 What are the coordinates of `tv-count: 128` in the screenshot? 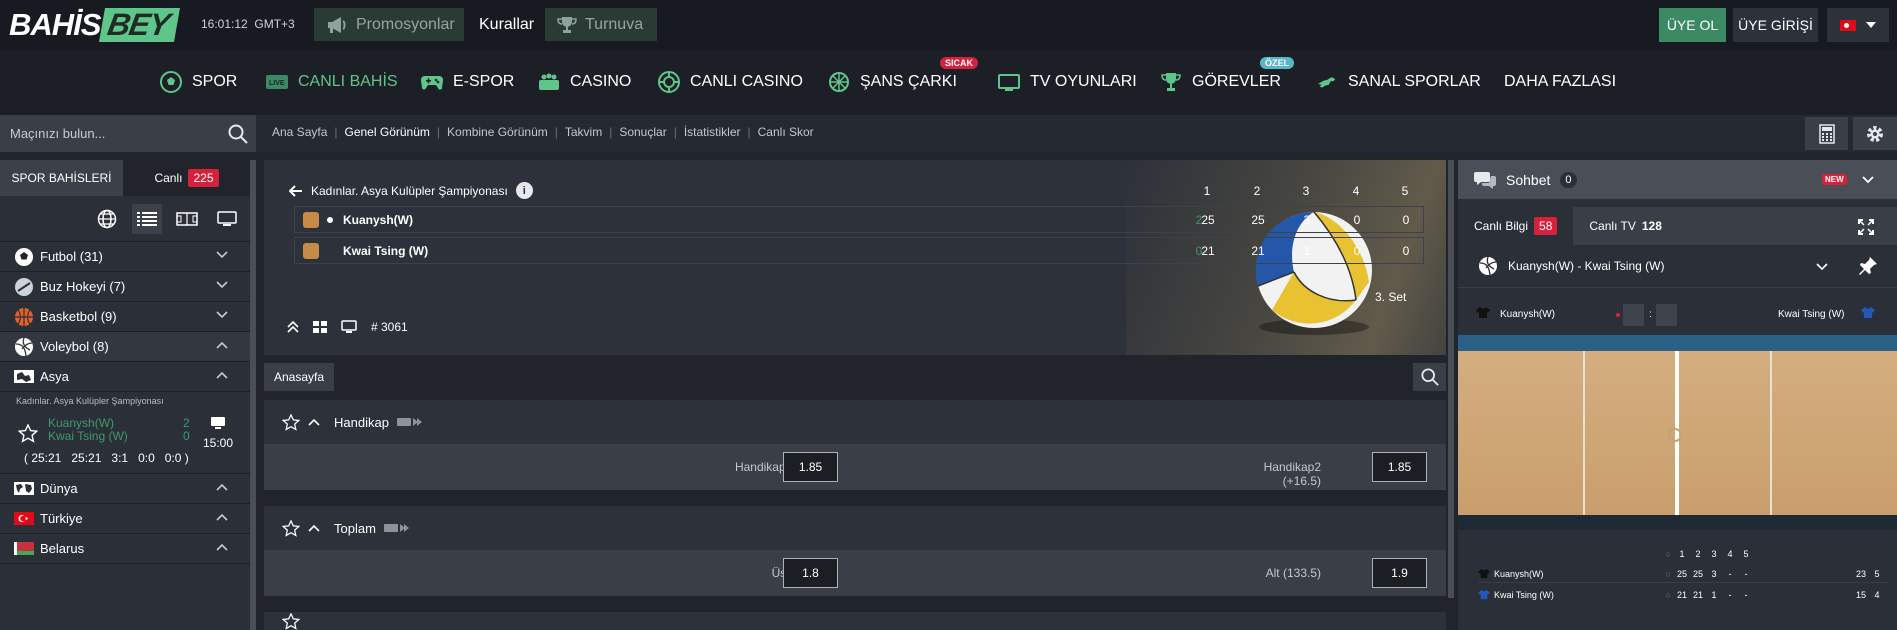 It's located at (1651, 226).